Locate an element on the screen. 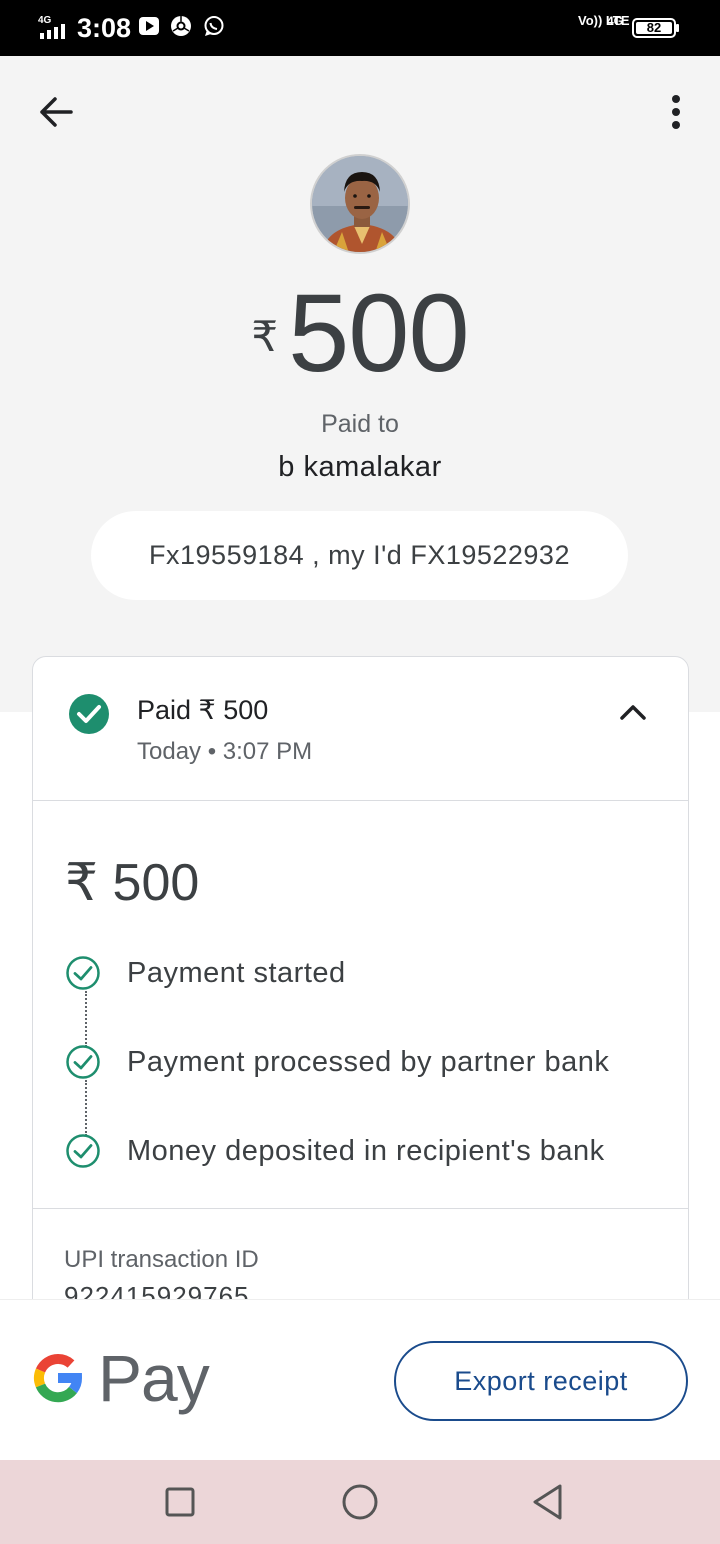  amount-value: 500 is located at coordinates (379, 333).